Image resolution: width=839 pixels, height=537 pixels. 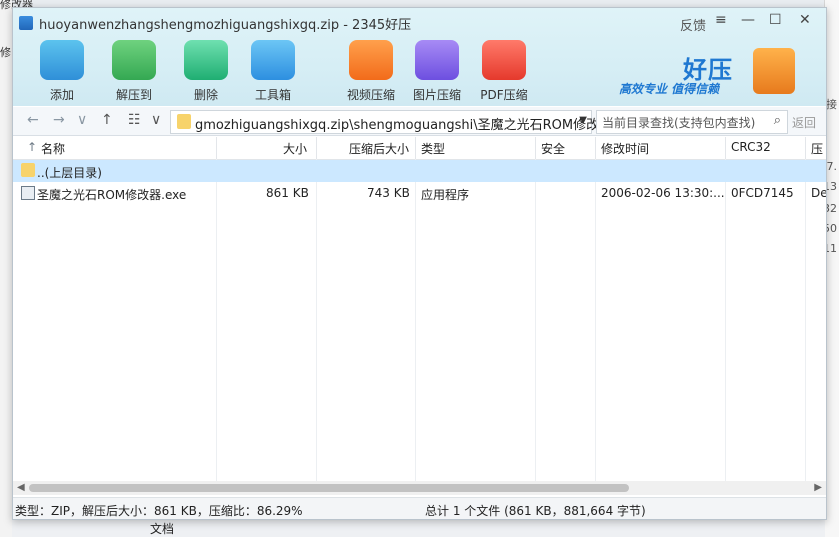 What do you see at coordinates (693, 24) in the screenshot?
I see `feedback-link: 反馈` at bounding box center [693, 24].